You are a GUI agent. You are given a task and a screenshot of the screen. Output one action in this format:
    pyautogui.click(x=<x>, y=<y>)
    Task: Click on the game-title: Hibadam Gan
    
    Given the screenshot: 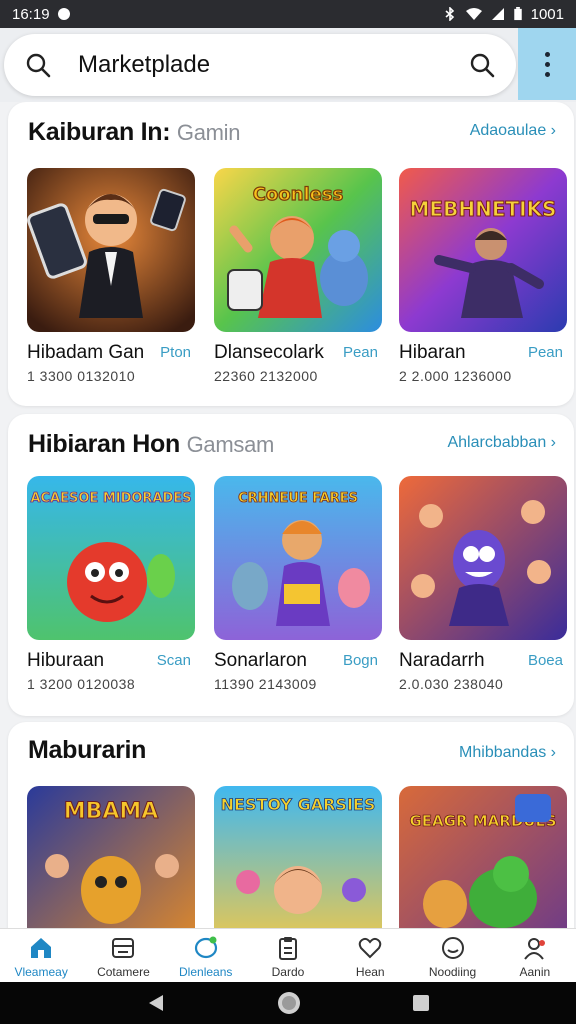 What is the action you would take?
    pyautogui.click(x=86, y=352)
    